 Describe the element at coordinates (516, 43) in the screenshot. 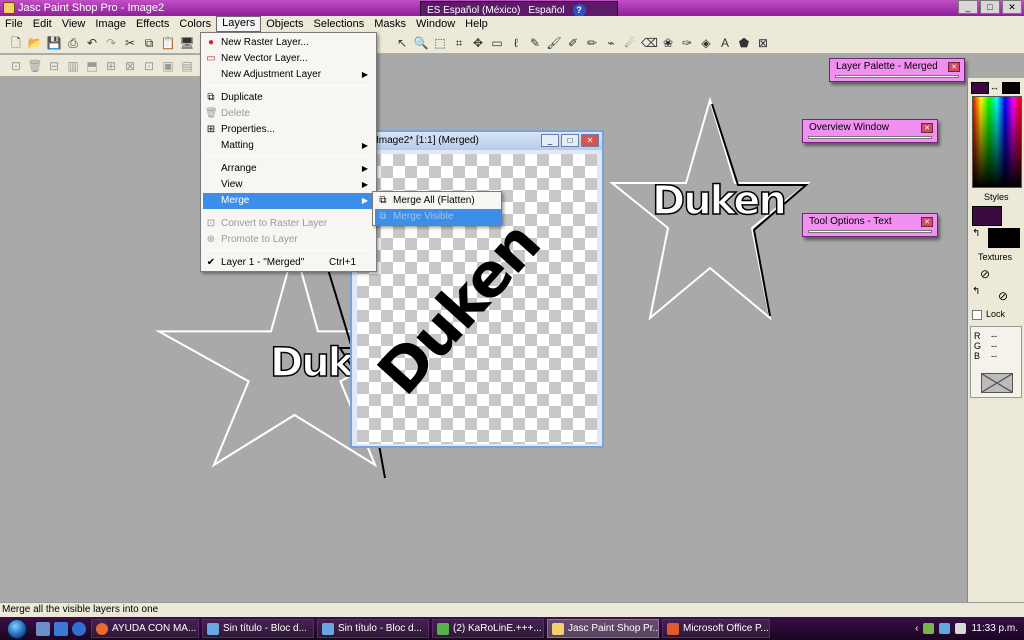

I see `lasso-icon: ℓ` at that location.